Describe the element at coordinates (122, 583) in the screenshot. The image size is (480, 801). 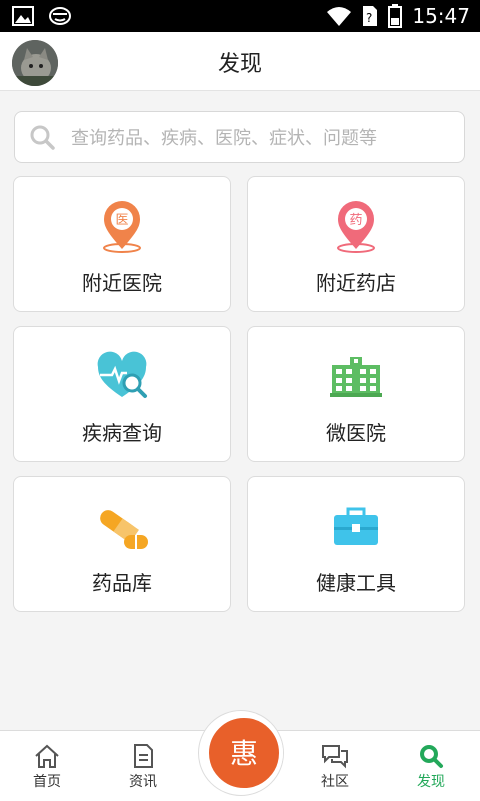
I see `card-label: 药品库` at that location.